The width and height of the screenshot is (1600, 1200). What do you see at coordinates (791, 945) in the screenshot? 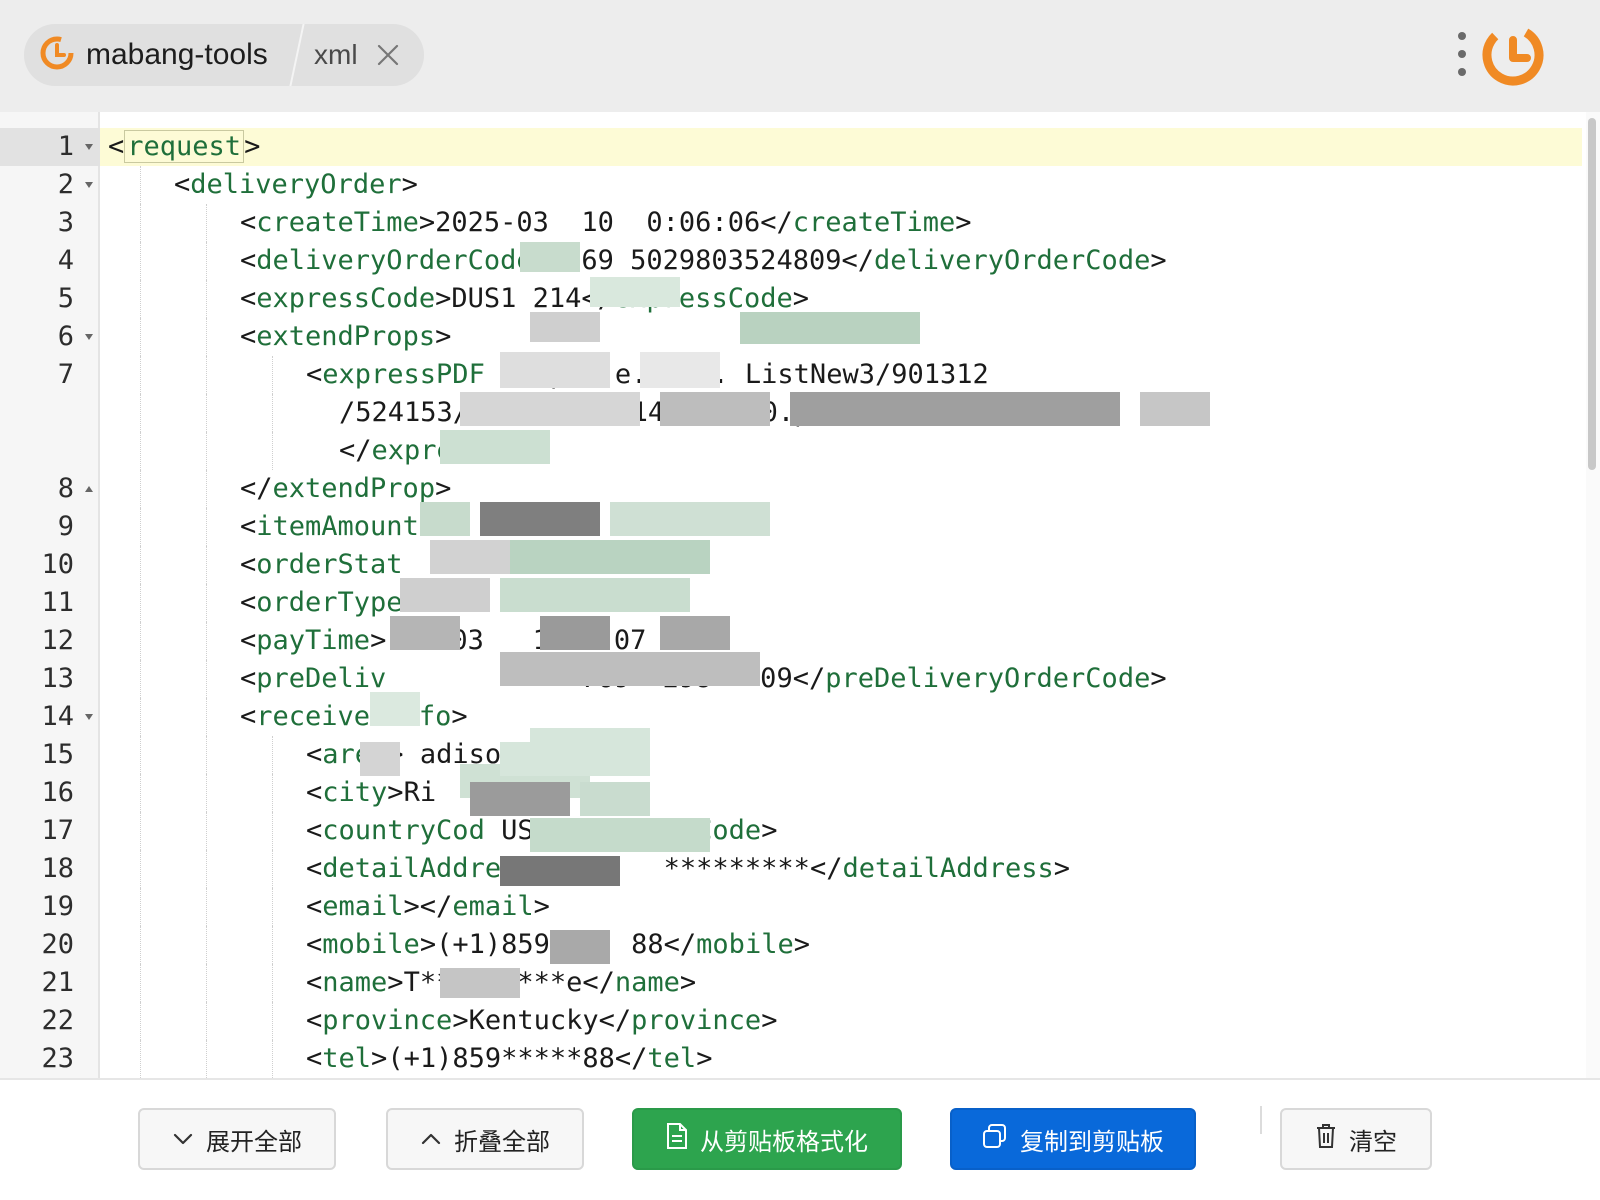
I see `code-line: 20 <mobile>(+1)859 88</mobile>` at bounding box center [791, 945].